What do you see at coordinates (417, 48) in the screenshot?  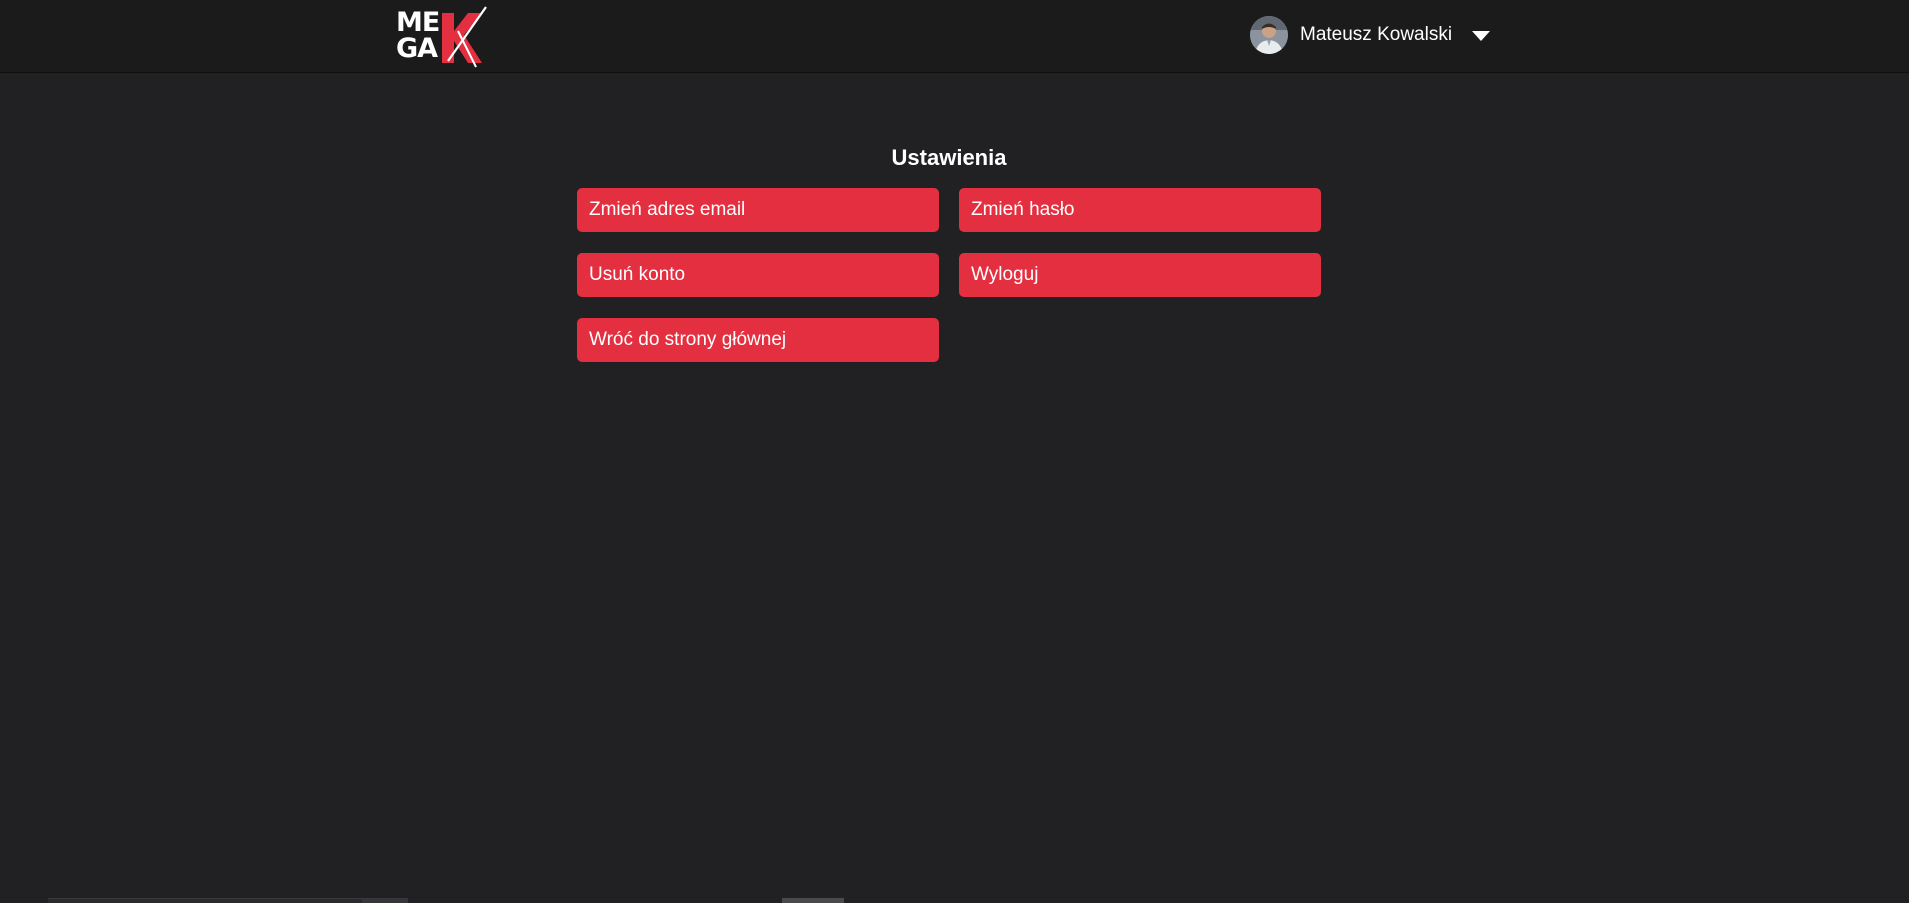 I see `logo-text-ga: GA` at bounding box center [417, 48].